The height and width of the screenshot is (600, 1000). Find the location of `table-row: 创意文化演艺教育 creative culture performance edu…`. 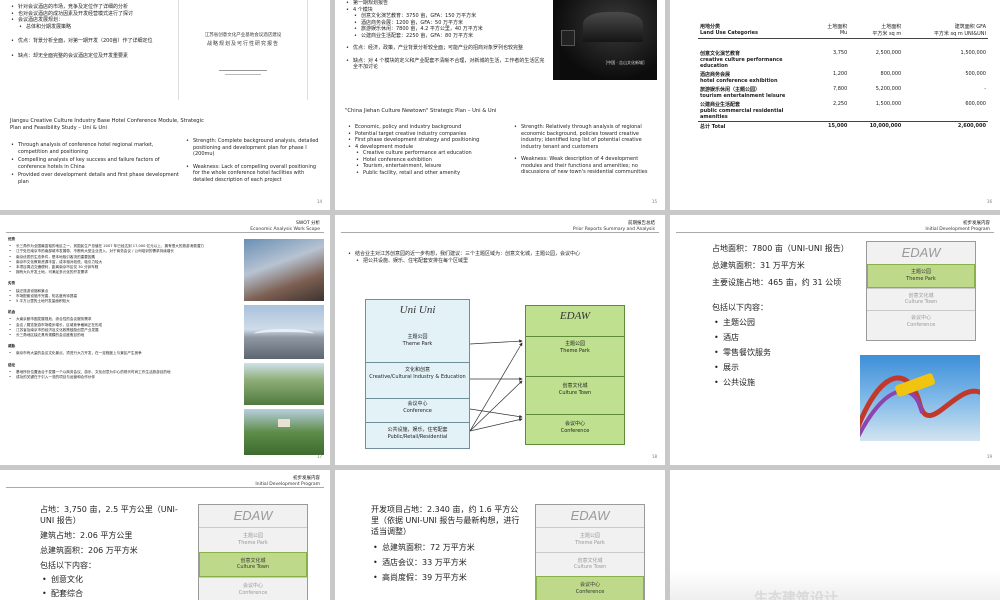

table-row: 创意文化演艺教育 creative culture performance edu… is located at coordinates (843, 59).